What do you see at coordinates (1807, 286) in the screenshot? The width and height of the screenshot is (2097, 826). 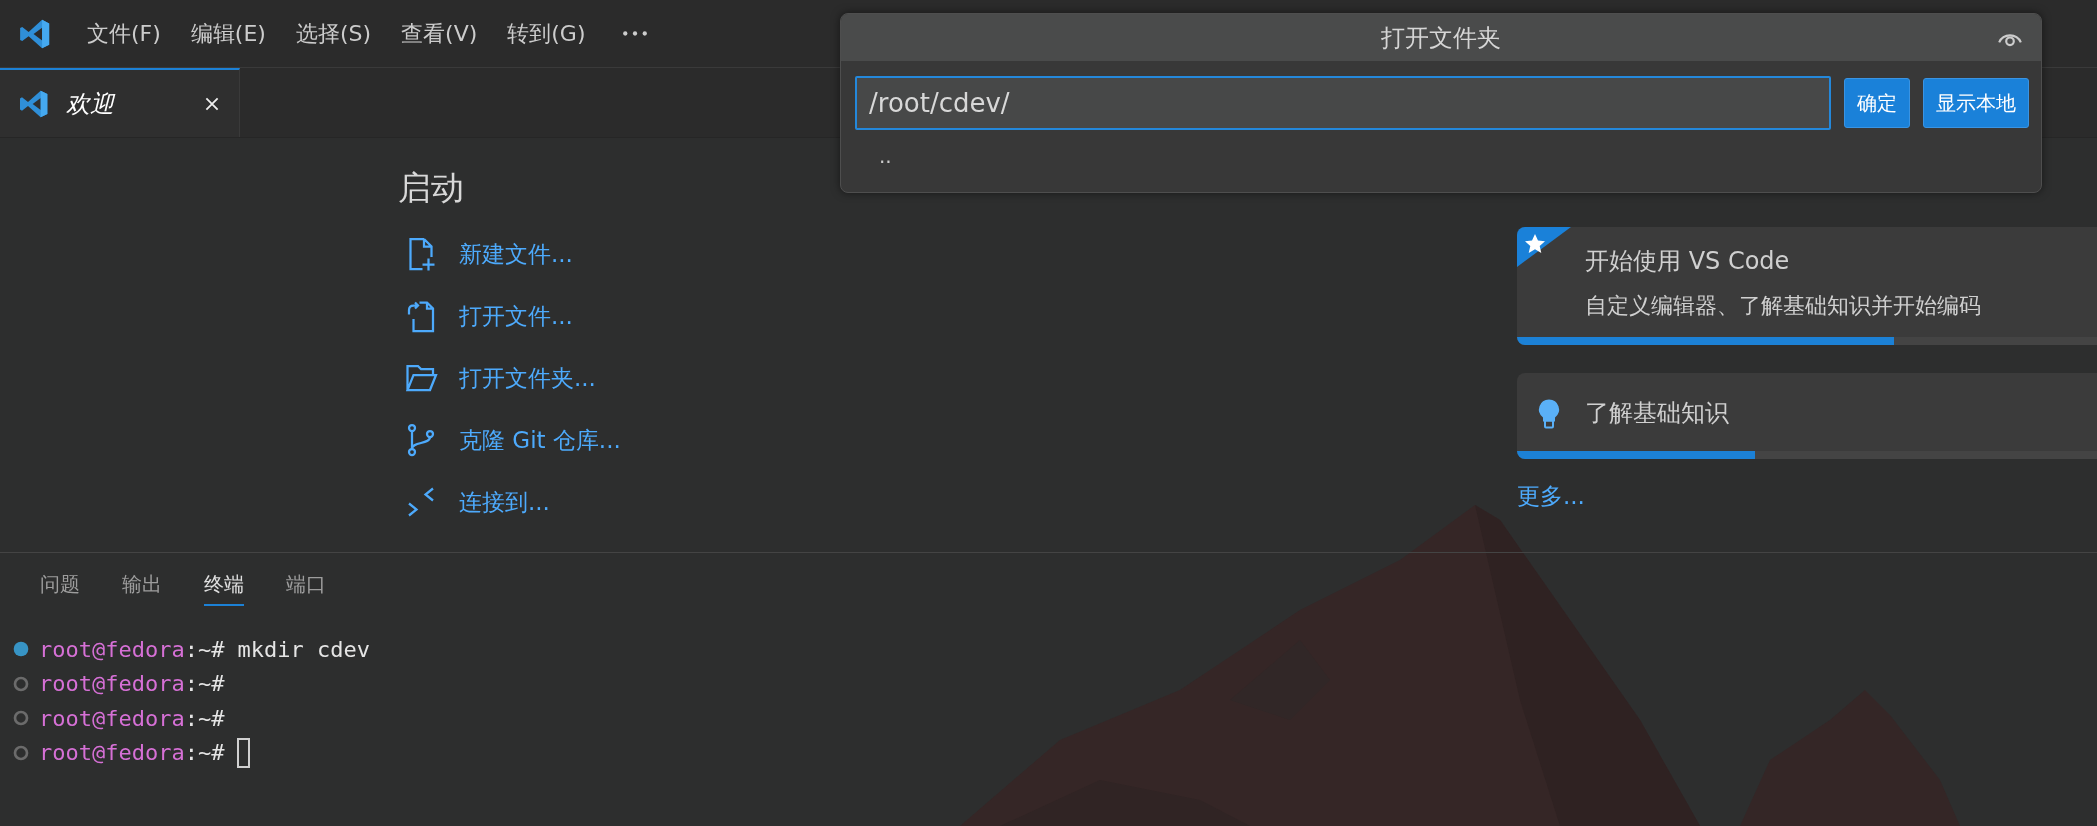 I see `walkthrough-card: 开始使用 VS Code 自定义编辑器、了解基础知识并开始编码` at bounding box center [1807, 286].